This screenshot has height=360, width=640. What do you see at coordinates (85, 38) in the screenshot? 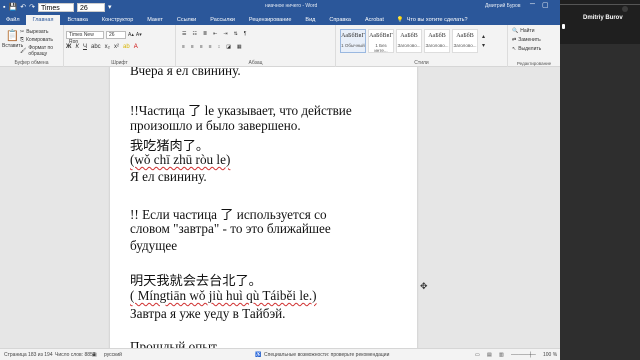
I see `font-name-box: Times New Ron` at bounding box center [85, 38].